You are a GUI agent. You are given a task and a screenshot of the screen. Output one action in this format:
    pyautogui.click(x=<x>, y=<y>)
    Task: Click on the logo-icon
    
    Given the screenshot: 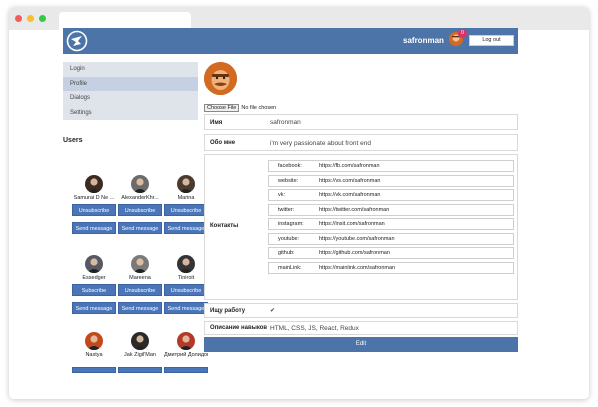 What is the action you would take?
    pyautogui.click(x=77, y=41)
    